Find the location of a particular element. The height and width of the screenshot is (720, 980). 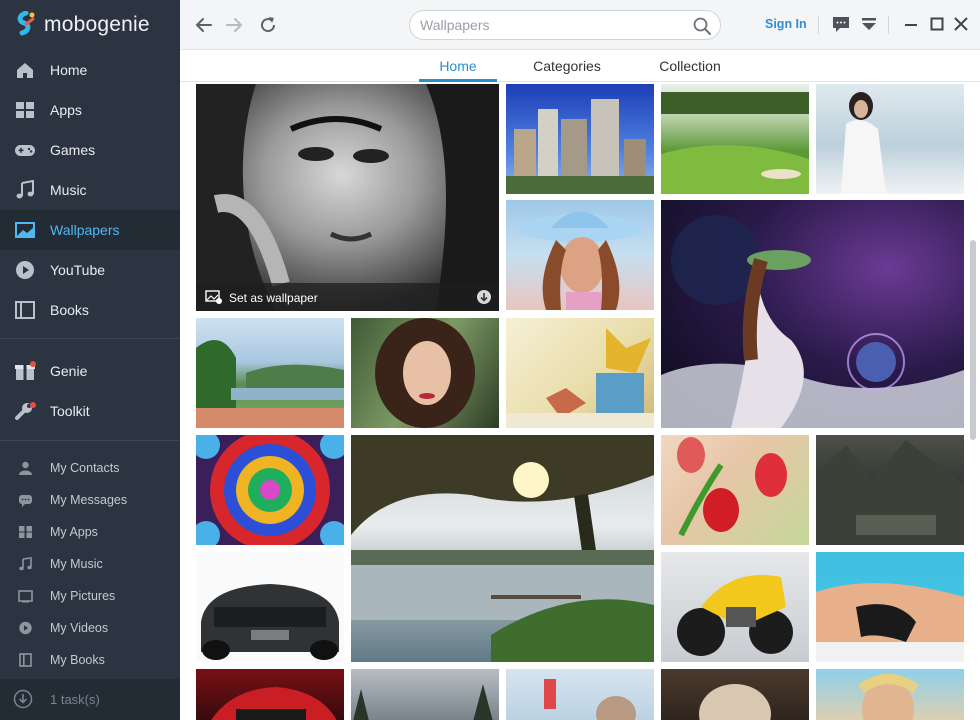

download-circle-icon is located at coordinates (23, 699).